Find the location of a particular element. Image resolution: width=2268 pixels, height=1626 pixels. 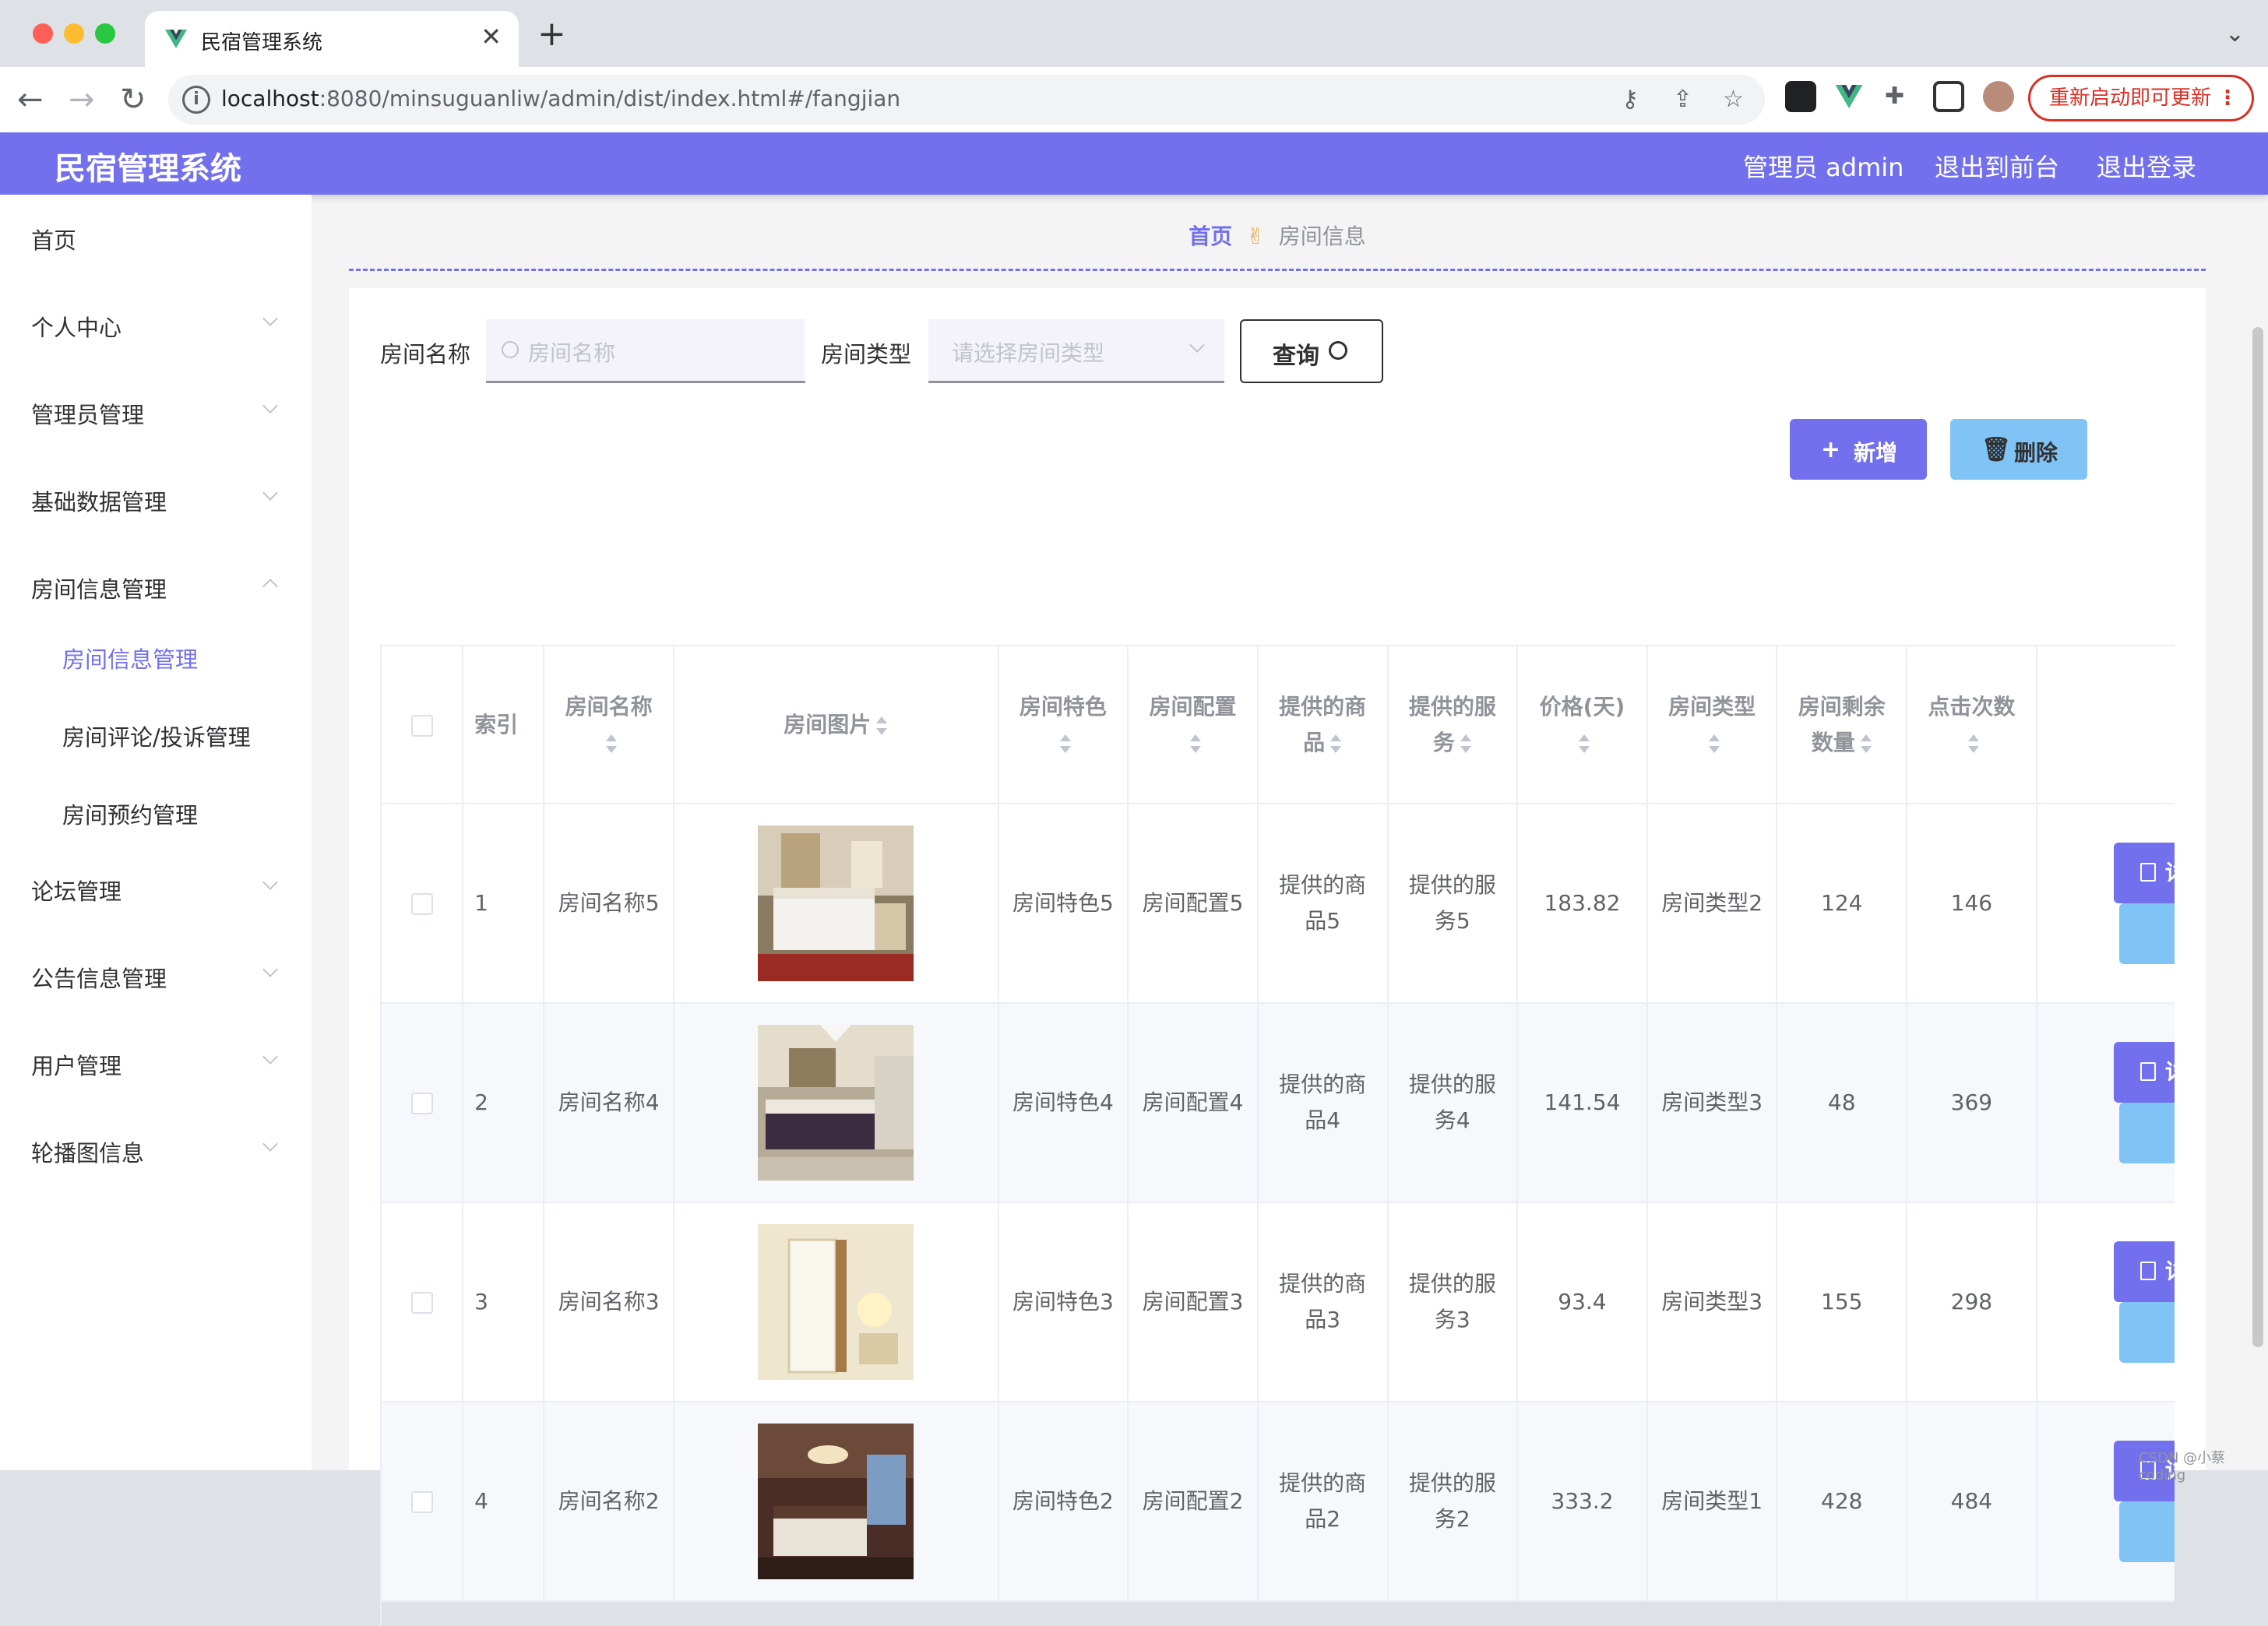

sidebar-item-admins: 管理员管理 is located at coordinates (156, 411).